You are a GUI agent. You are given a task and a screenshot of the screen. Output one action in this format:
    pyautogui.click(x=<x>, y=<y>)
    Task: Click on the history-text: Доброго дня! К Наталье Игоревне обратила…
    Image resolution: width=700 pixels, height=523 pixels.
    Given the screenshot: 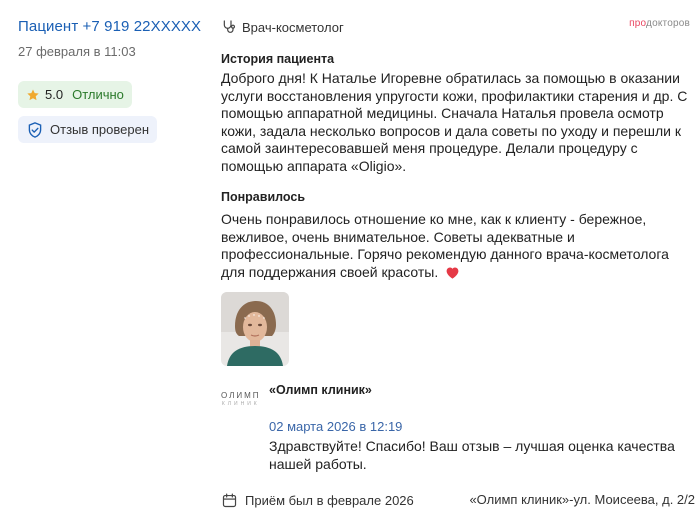 What is the action you would take?
    pyautogui.click(x=454, y=122)
    